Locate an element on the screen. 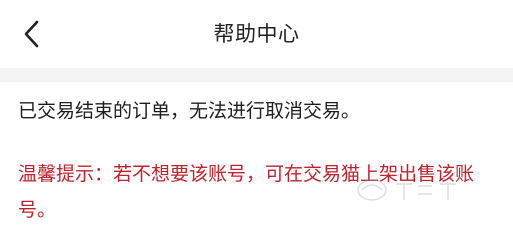 This screenshot has height=240, width=513. help-message: 已交易结束的订单，无法进行取消交易。 is located at coordinates (189, 111).